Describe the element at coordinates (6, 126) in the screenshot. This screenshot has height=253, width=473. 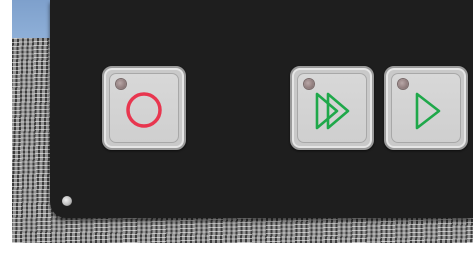
I see `left-margin` at that location.